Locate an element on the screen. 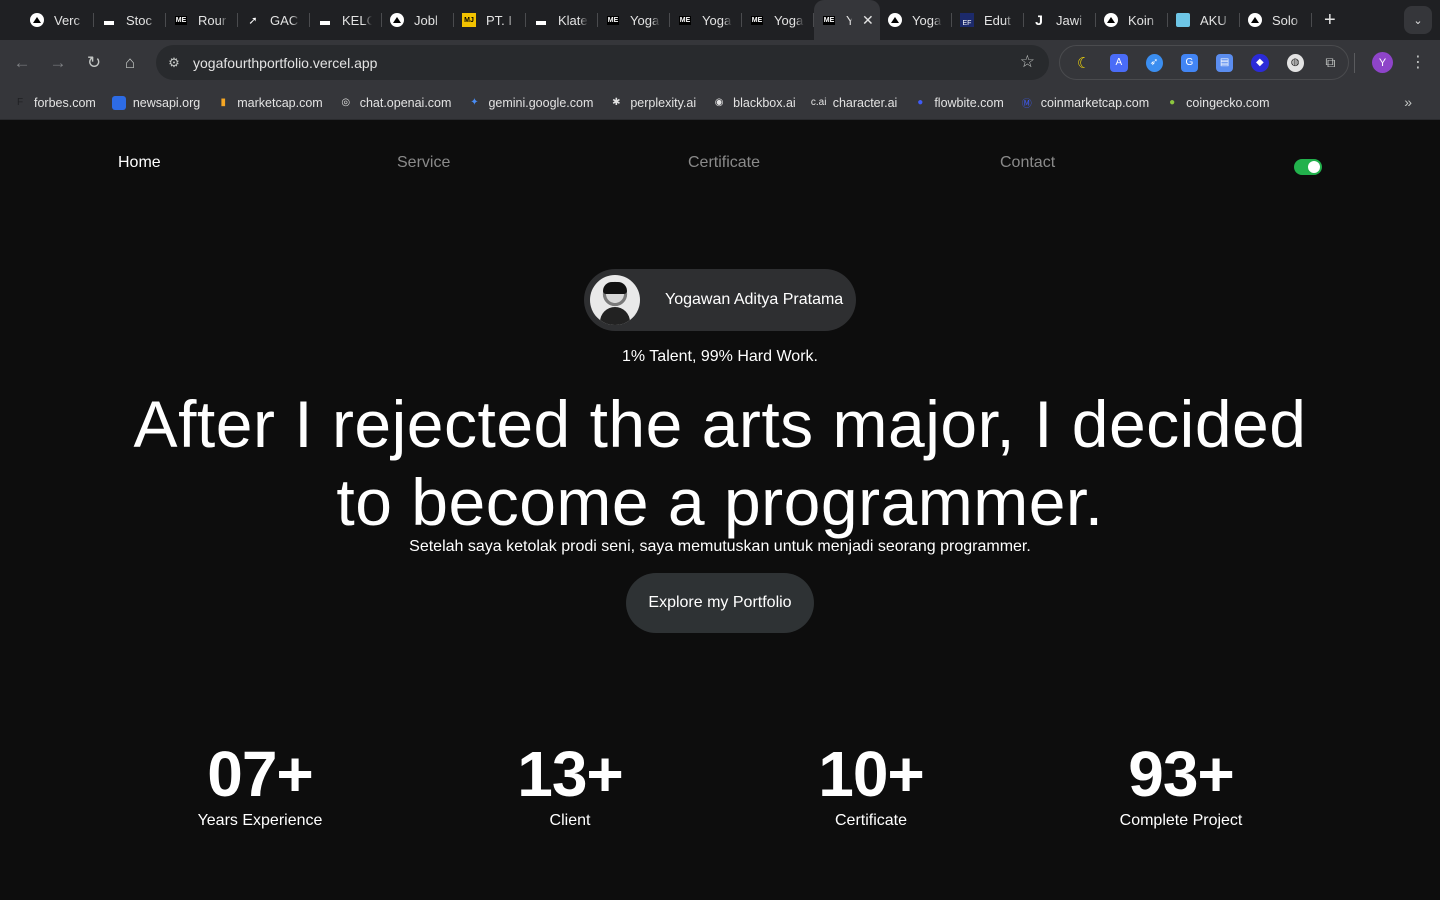  bookmark-item: Fforbes.com is located at coordinates (54, 103).